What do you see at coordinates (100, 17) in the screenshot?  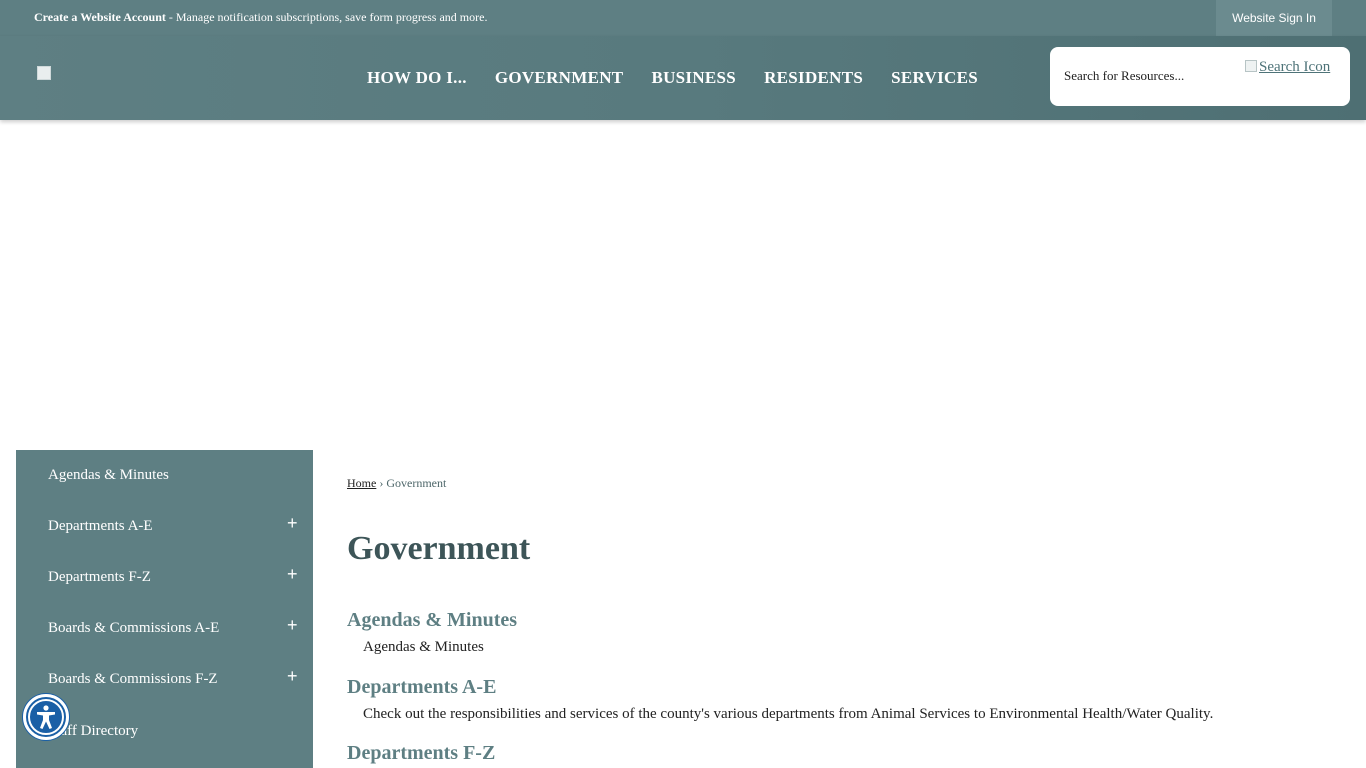 I see `create-account-link: Create a Website Account` at bounding box center [100, 17].